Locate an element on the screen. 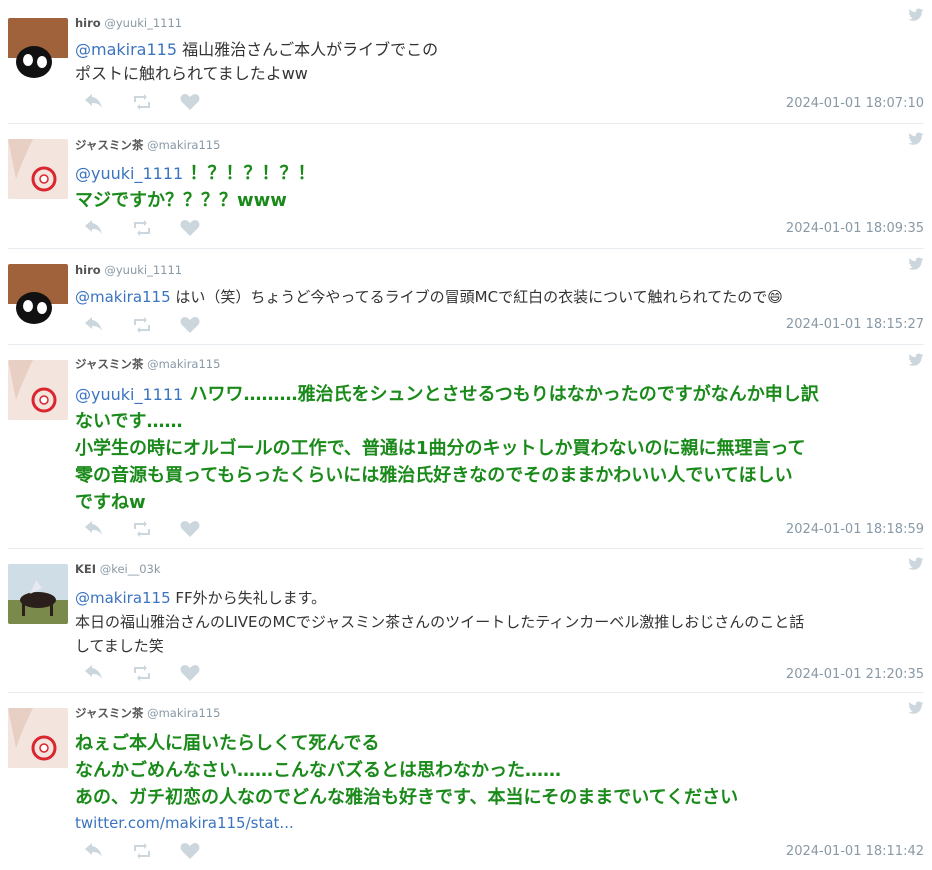  text-line: してました笑 is located at coordinates (119, 646).